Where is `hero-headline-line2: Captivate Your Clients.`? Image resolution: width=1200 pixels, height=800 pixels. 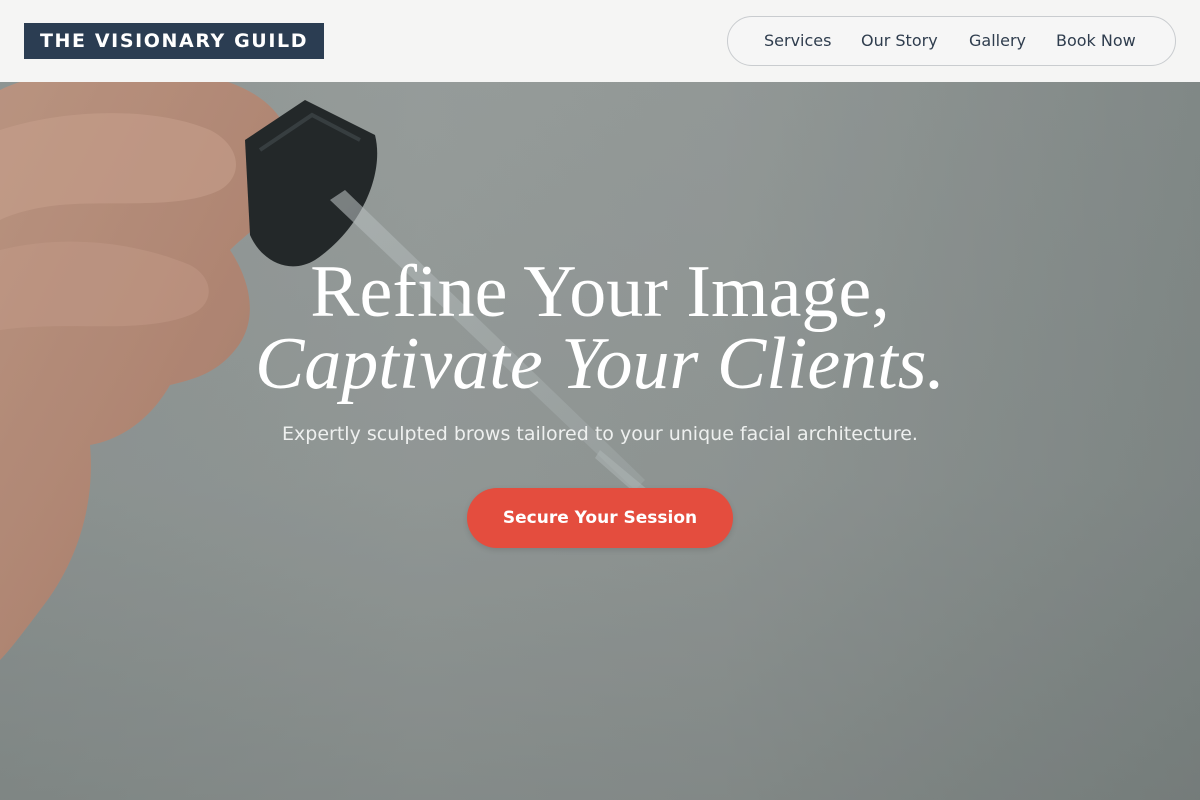 hero-headline-line2: Captivate Your Clients. is located at coordinates (600, 364).